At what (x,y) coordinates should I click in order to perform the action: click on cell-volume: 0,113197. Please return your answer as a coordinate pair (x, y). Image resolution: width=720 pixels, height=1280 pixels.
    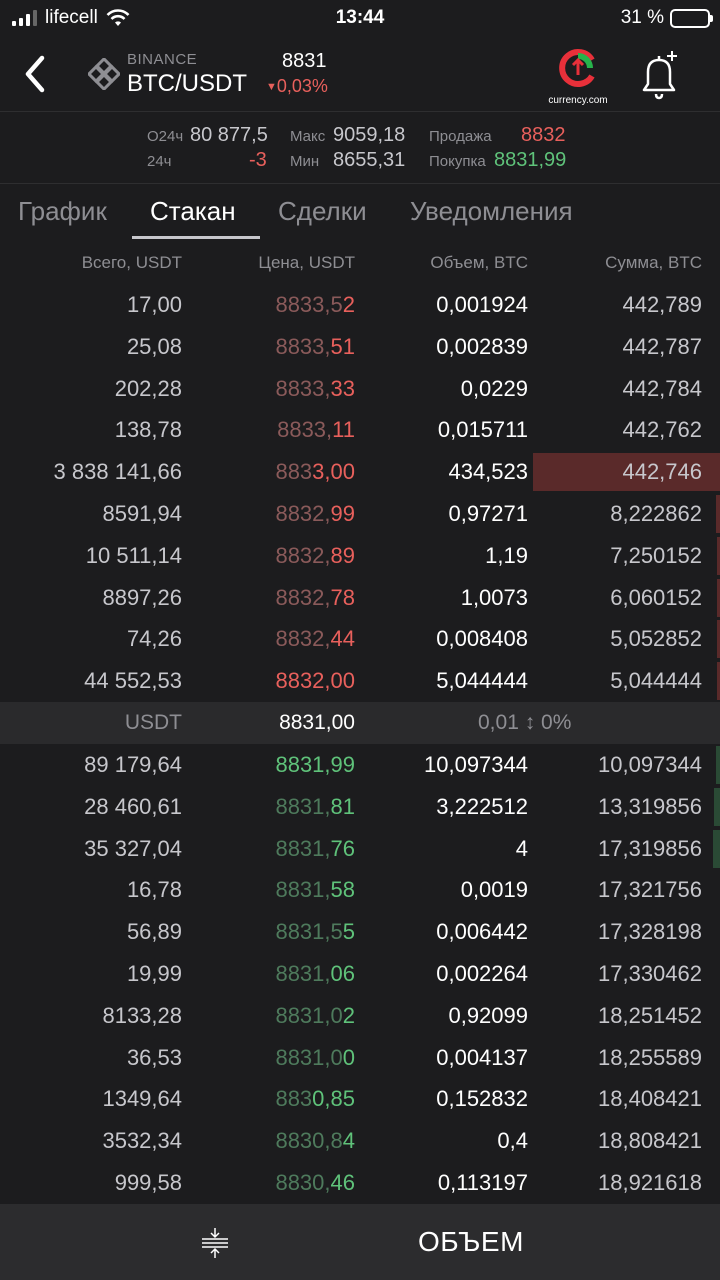
    Looking at the image, I should click on (482, 1182).